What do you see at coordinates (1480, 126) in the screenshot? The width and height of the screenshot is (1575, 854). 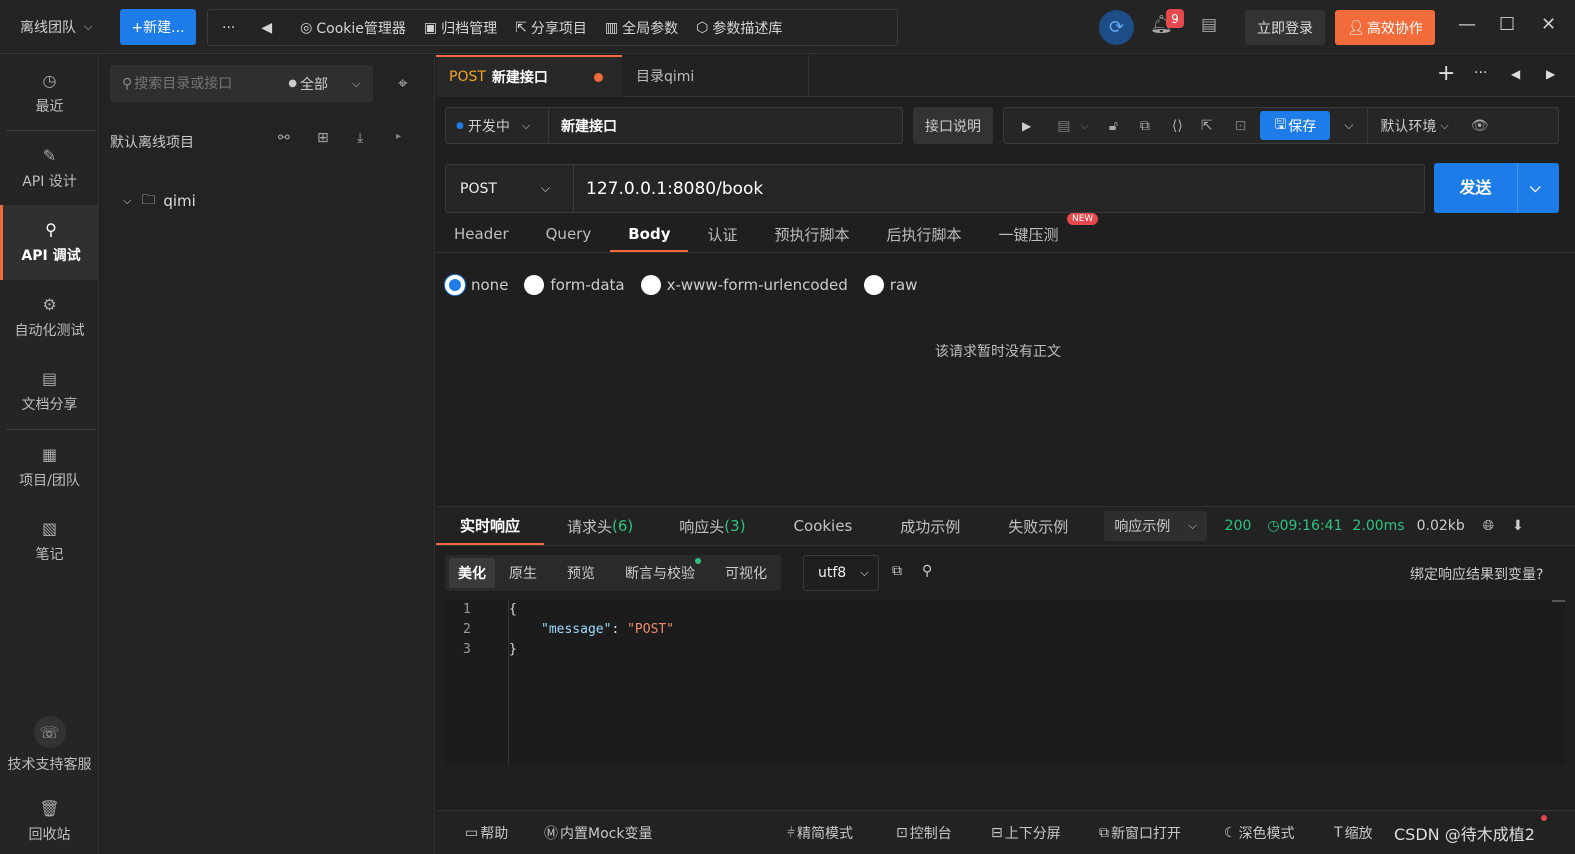 I see `eye-icon: 👁︎` at bounding box center [1480, 126].